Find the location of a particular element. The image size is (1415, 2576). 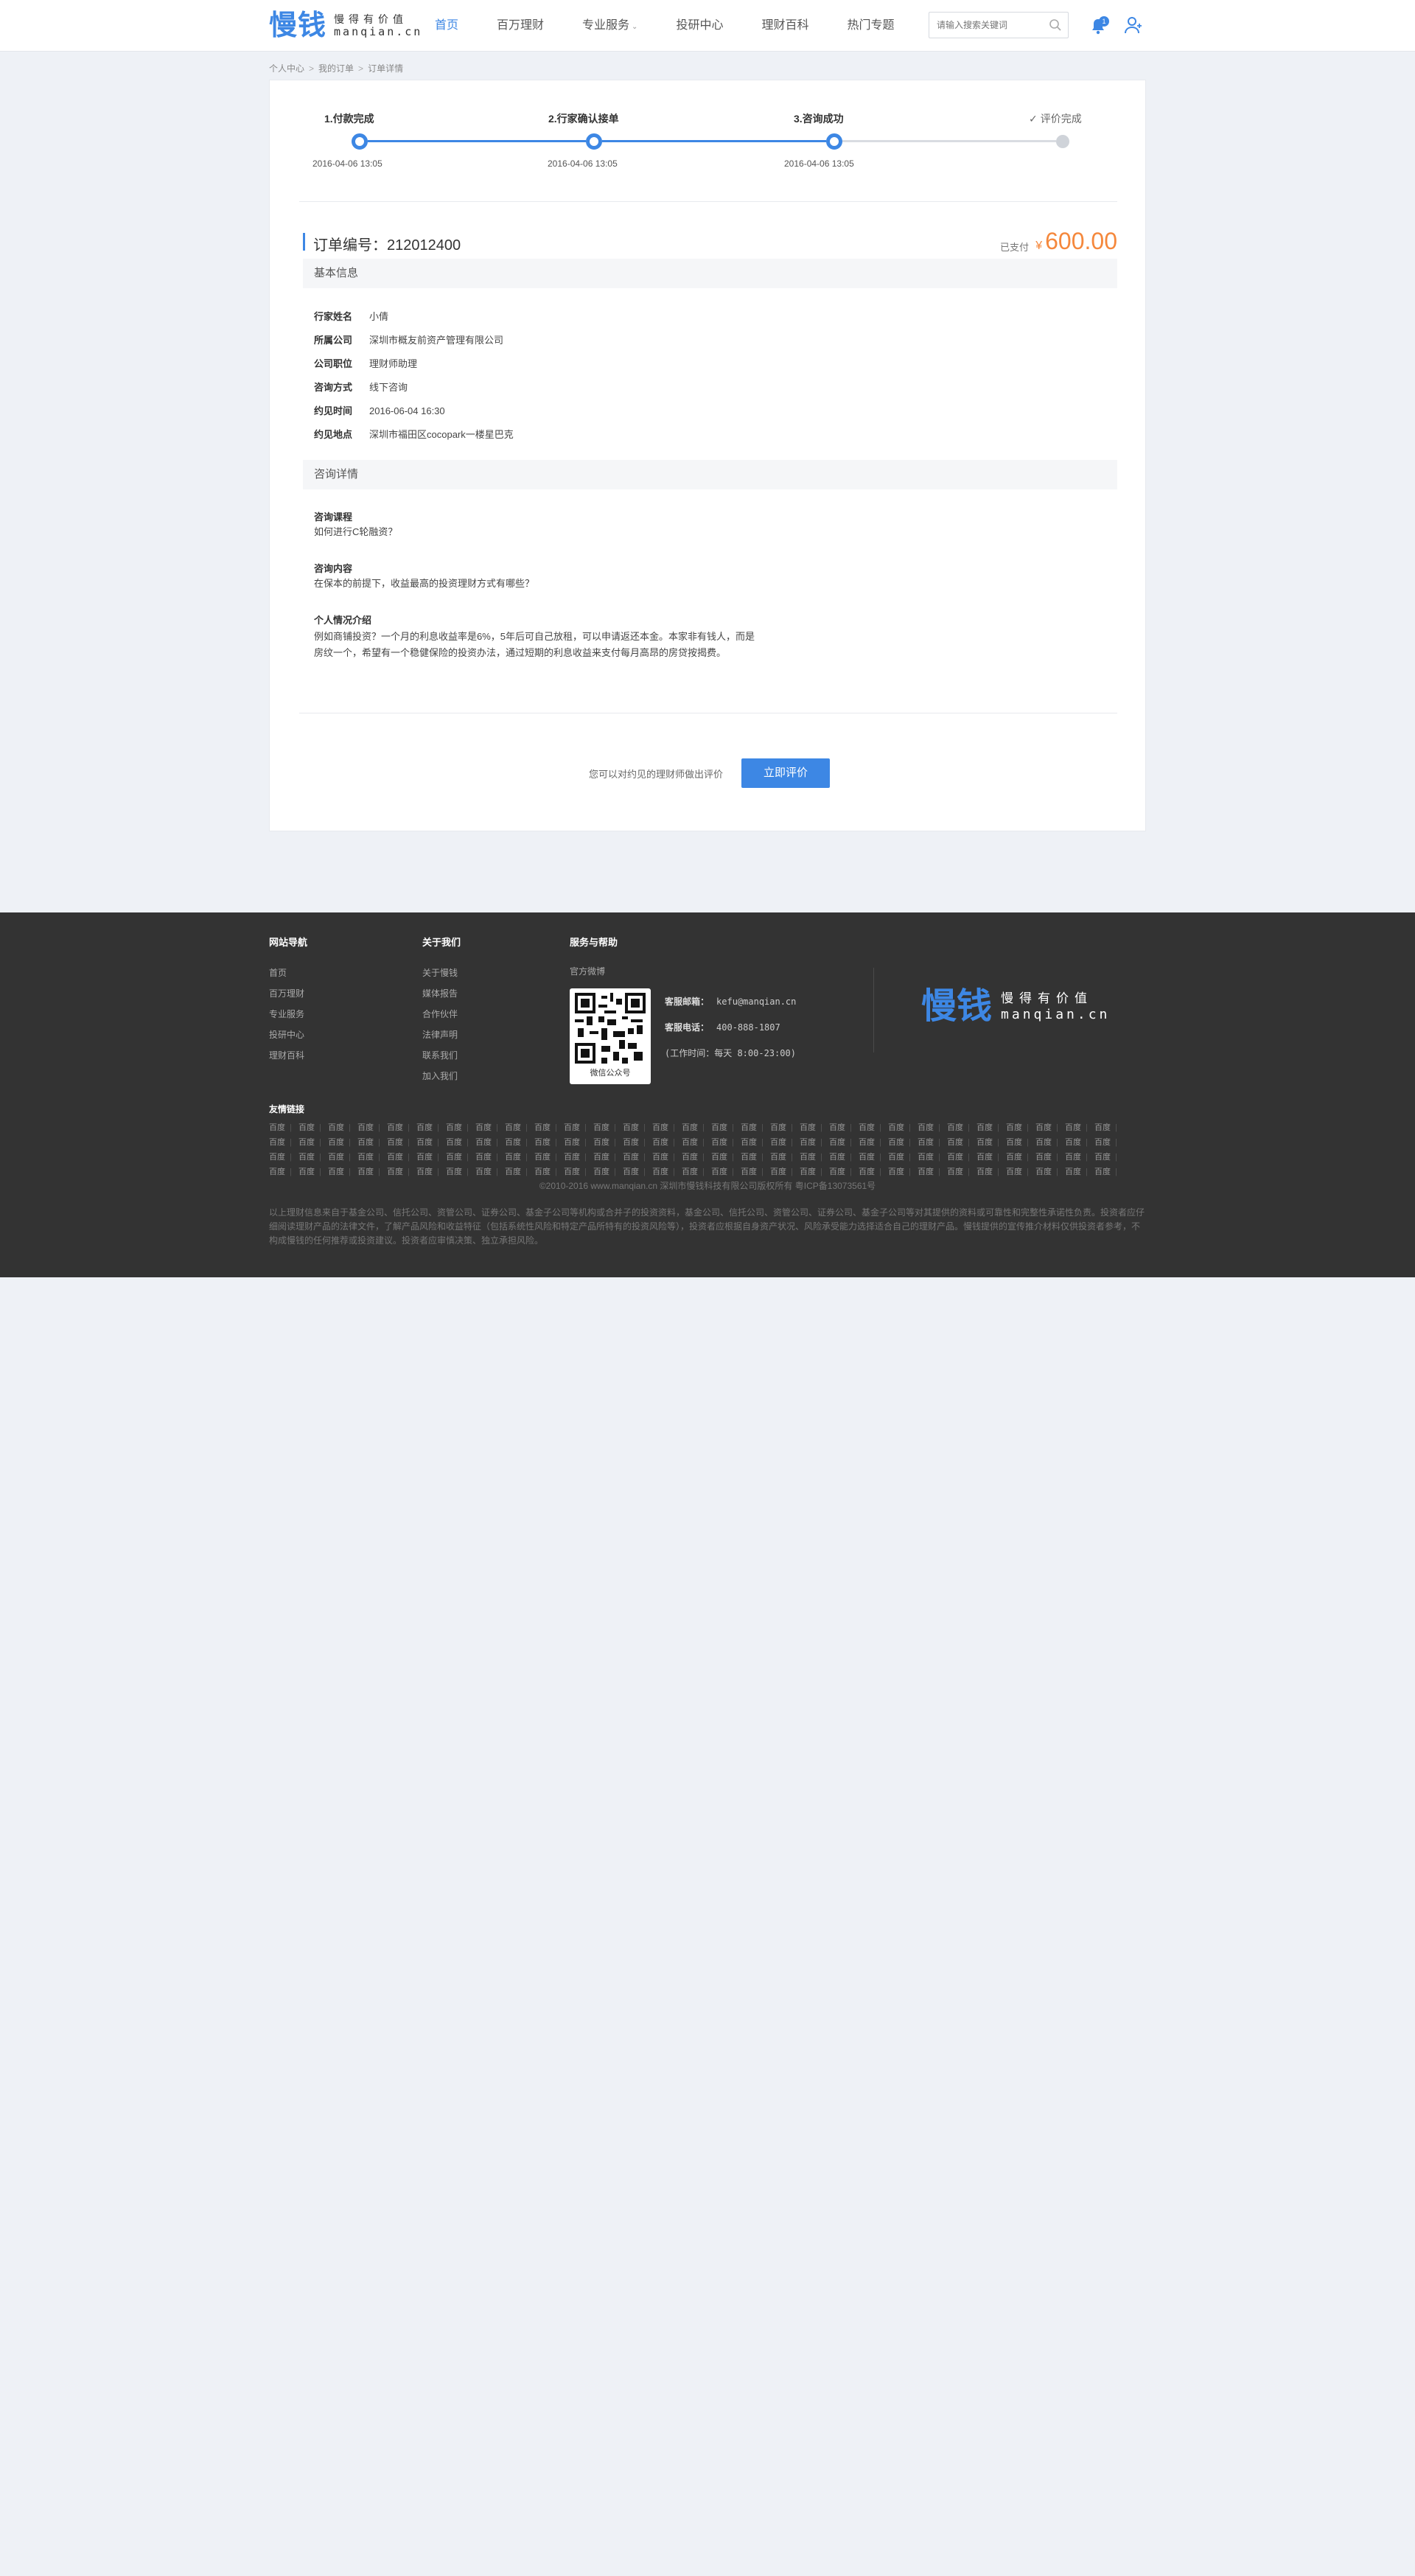

user-icon is located at coordinates (1133, 25).